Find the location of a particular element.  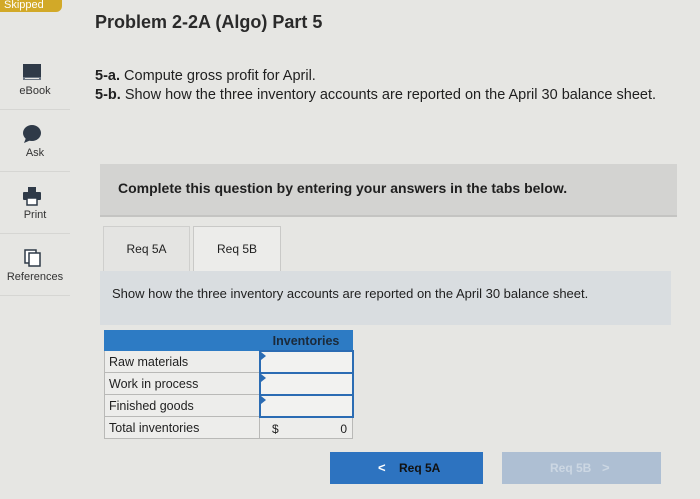

printer-icon is located at coordinates (32, 196).